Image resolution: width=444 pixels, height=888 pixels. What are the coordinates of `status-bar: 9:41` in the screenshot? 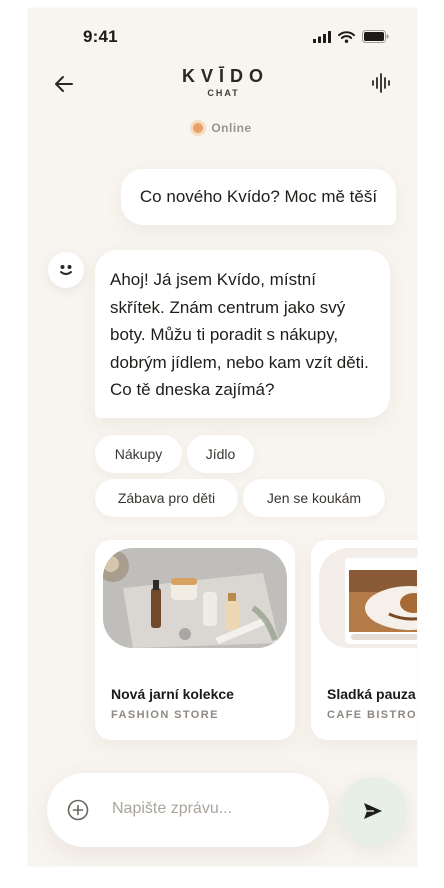 It's located at (222, 36).